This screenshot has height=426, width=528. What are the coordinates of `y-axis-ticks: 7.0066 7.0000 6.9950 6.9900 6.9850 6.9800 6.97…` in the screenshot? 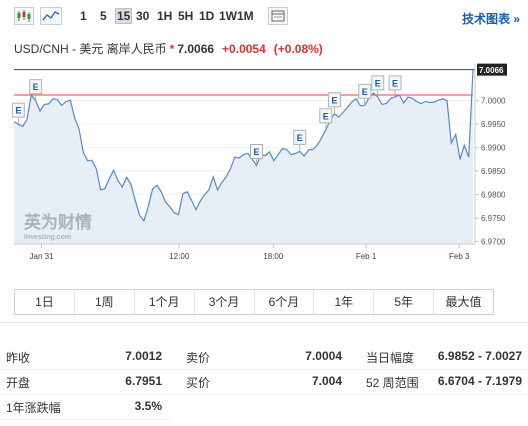 It's located at (491, 155).